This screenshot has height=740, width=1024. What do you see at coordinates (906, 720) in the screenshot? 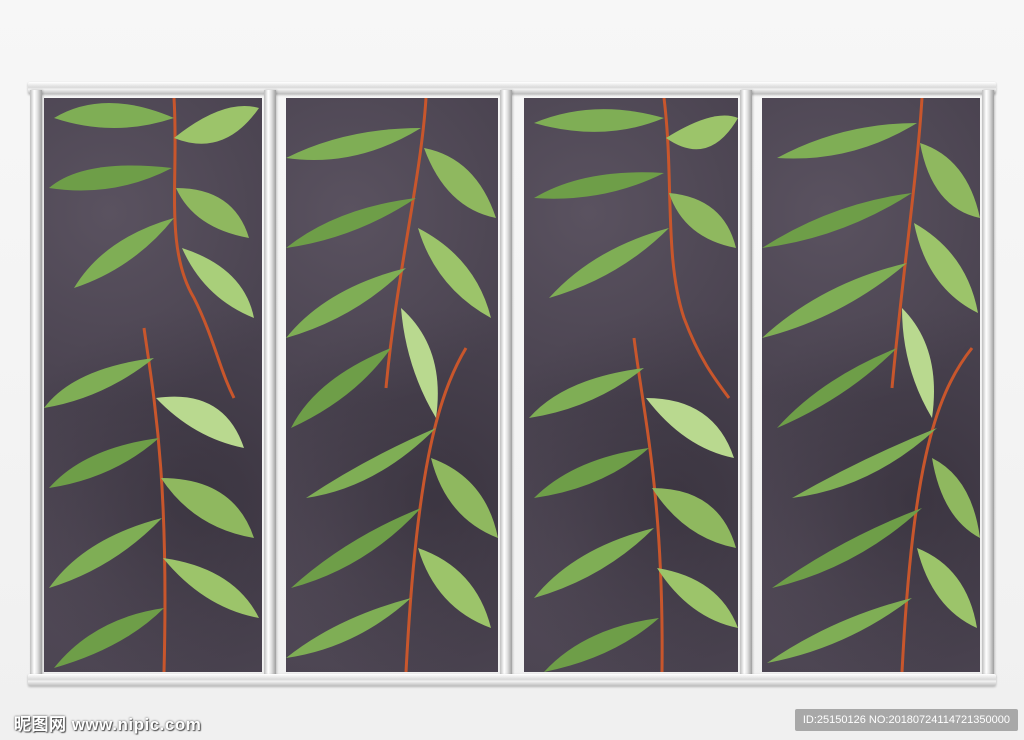
I see `image-id-watermark: ID:25150126 NO:20180724114721350000` at bounding box center [906, 720].